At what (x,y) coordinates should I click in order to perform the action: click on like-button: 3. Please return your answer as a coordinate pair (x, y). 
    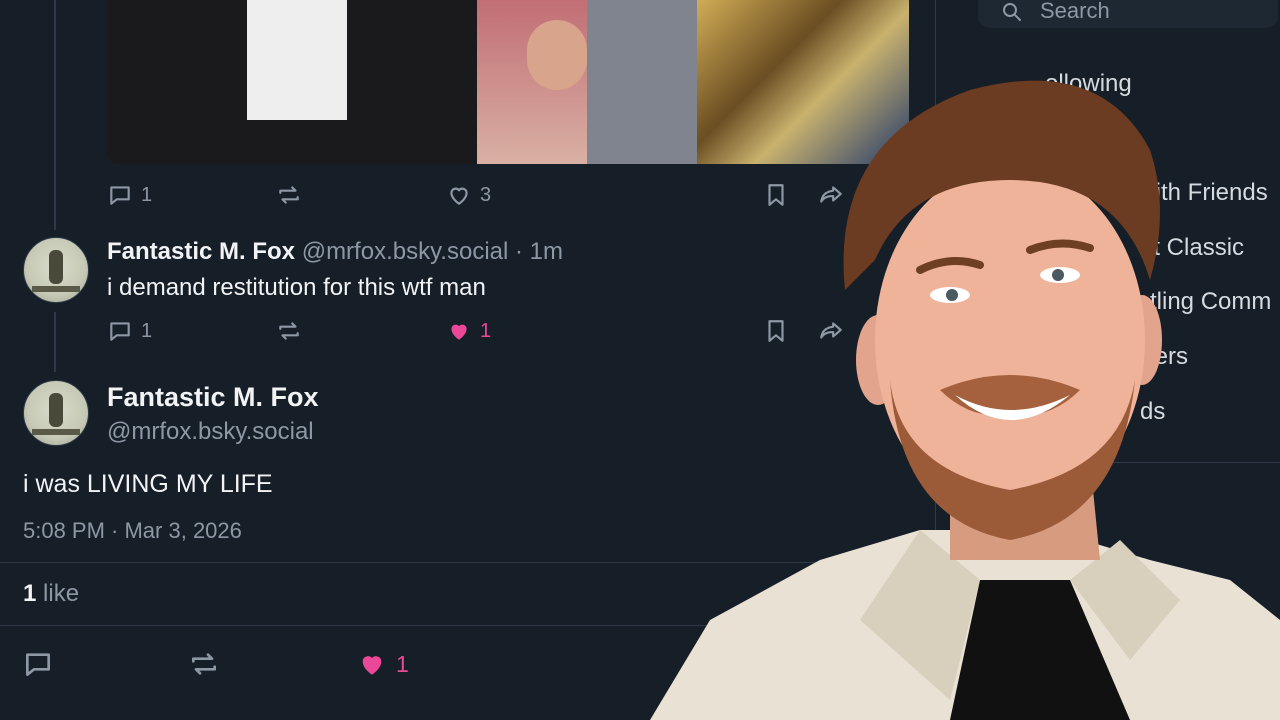
    Looking at the image, I should click on (468, 195).